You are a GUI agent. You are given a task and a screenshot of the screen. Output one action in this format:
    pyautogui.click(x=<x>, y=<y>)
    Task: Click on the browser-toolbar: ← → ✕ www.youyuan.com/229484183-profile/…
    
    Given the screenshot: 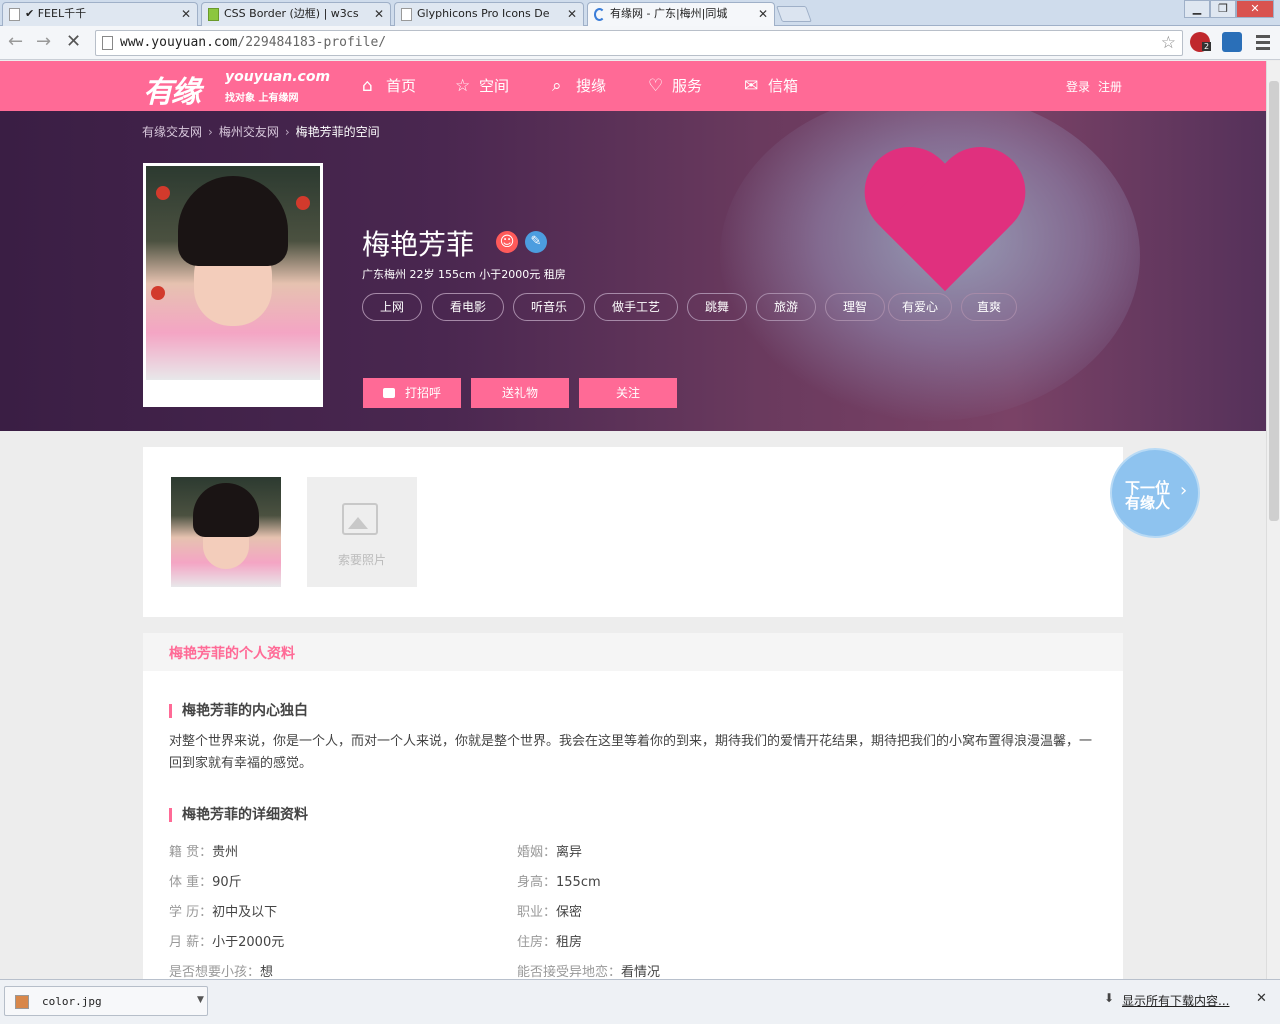 What is the action you would take?
    pyautogui.click(x=640, y=43)
    